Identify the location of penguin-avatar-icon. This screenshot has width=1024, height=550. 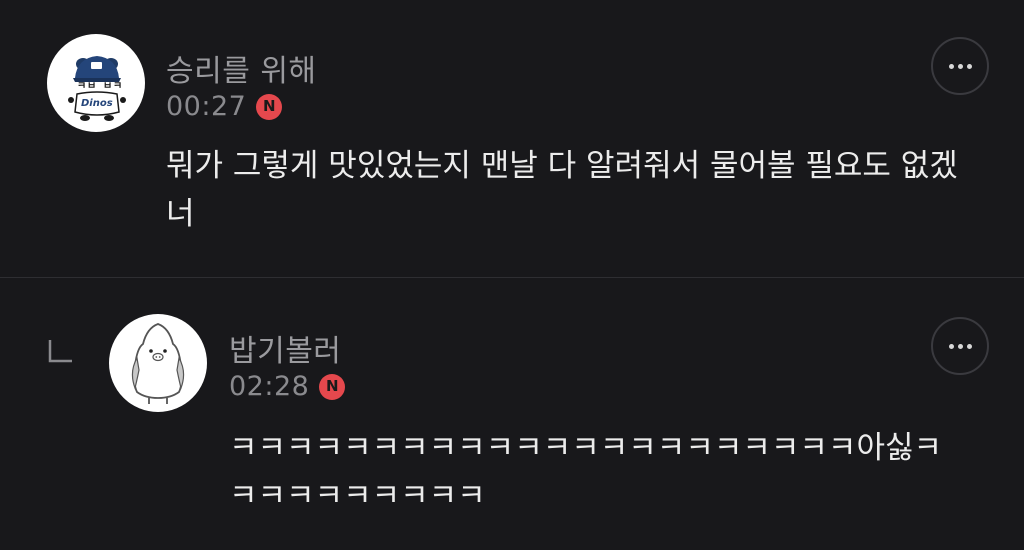
(158, 363).